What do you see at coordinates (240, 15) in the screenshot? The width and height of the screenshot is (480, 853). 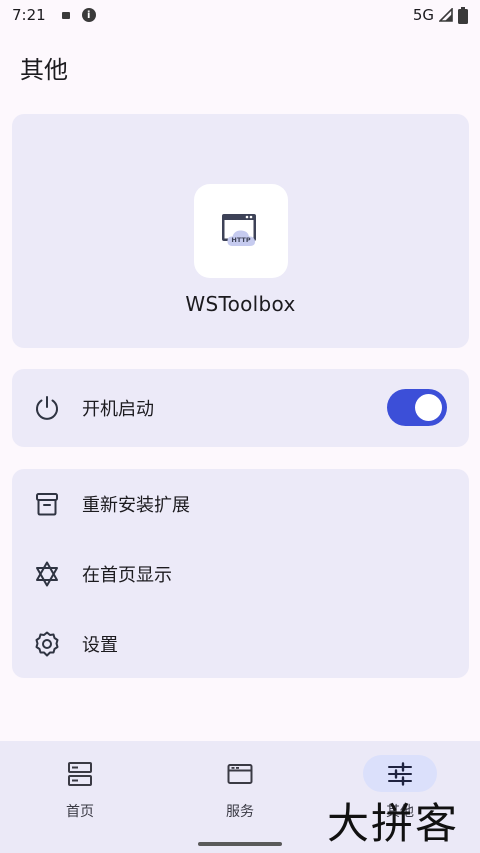 I see `status-bar: 7:21 i 5G` at bounding box center [240, 15].